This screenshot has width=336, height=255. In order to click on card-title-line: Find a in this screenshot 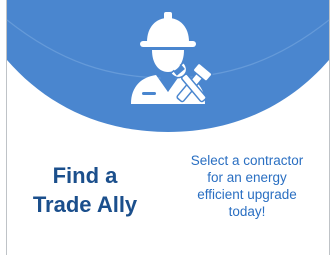, I will do `click(85, 175)`.